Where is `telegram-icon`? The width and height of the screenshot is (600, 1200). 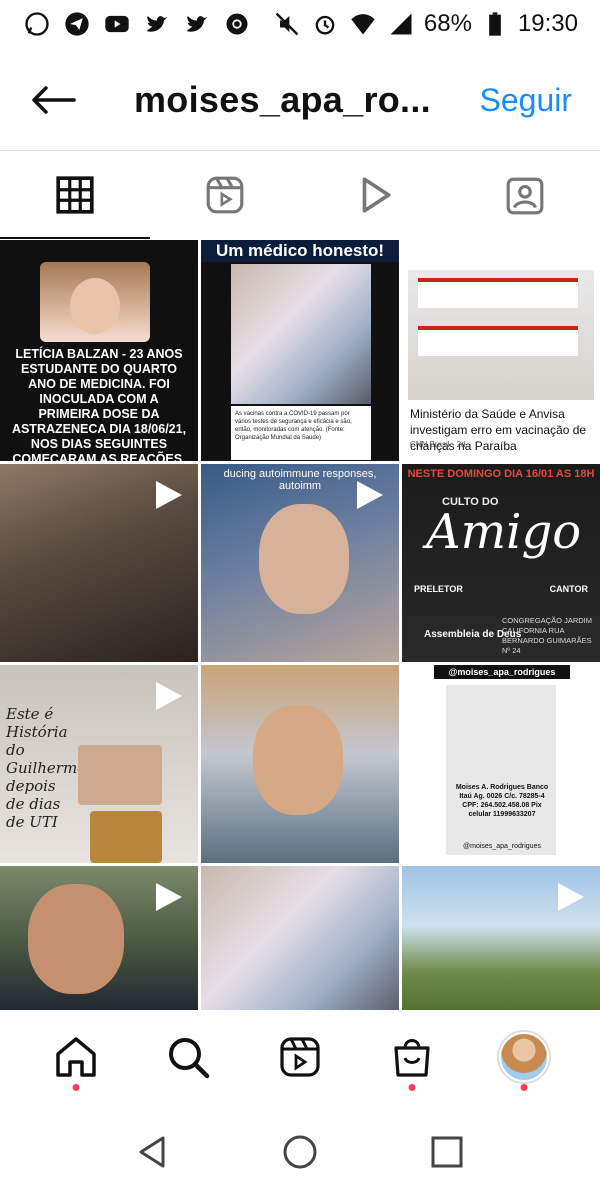 telegram-icon is located at coordinates (77, 24).